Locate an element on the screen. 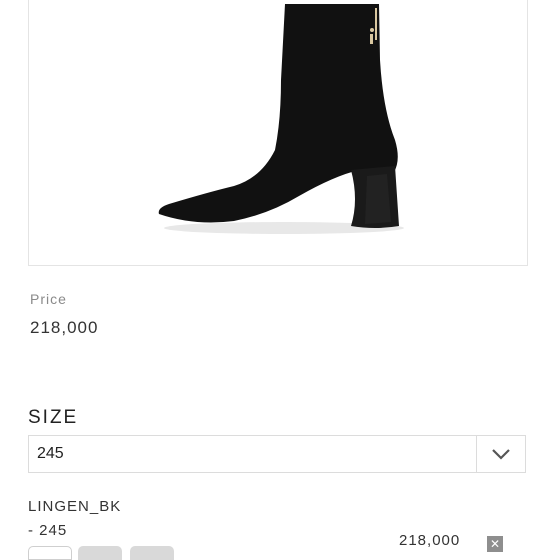  size-select-toggle is located at coordinates (500, 454).